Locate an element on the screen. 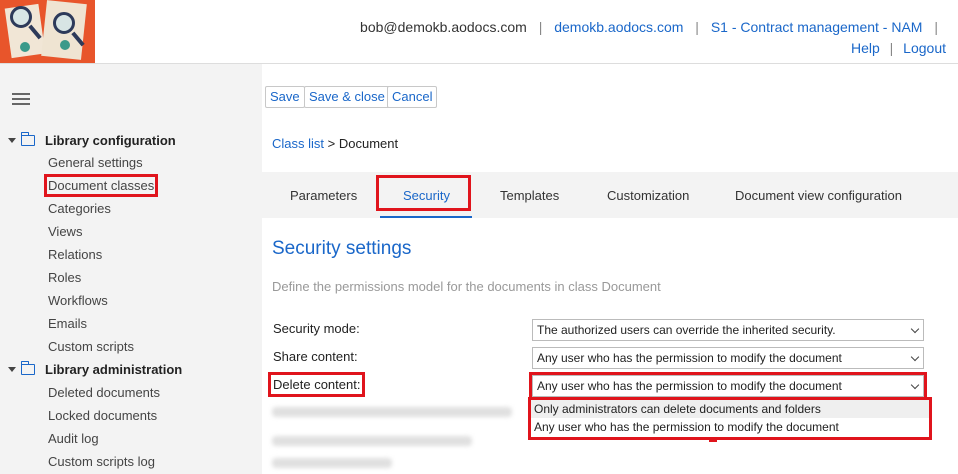 The width and height of the screenshot is (958, 474). sidebar-item-document-classes: Document classes is located at coordinates (101, 185).